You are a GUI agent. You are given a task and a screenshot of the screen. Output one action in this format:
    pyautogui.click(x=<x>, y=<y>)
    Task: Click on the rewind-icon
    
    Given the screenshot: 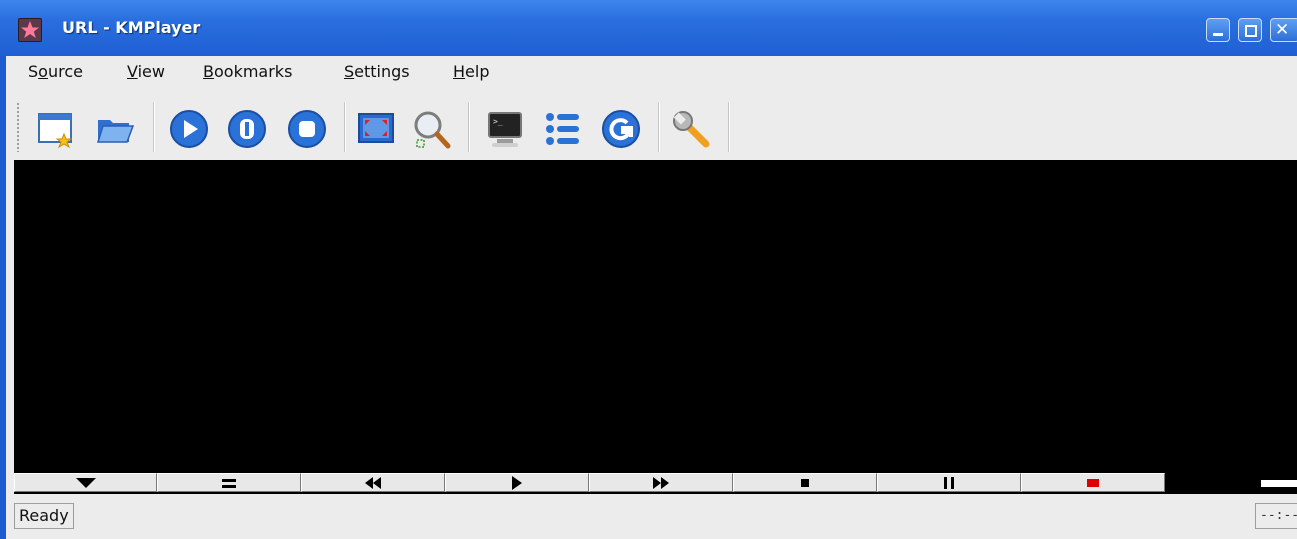 What is the action you would take?
    pyautogui.click(x=373, y=482)
    